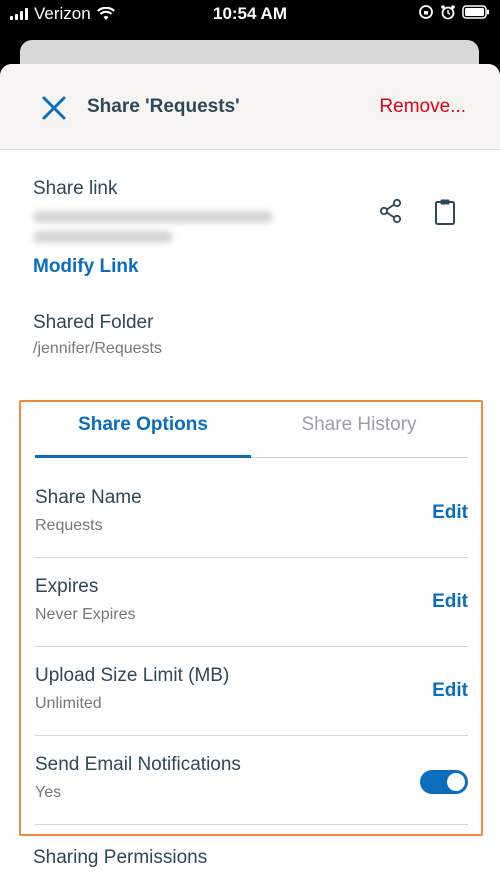  I want to click on status-bar: Verizon 10:54 AM, so click(250, 15).